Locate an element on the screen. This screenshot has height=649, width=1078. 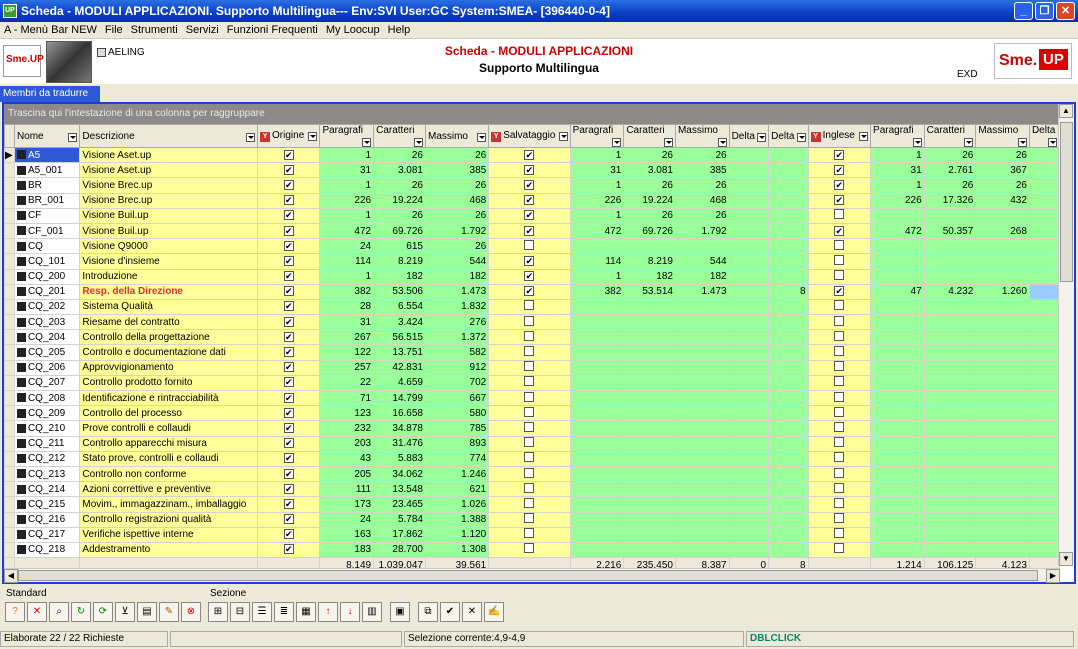
cell-name: CQ_203 is located at coordinates (47, 322).